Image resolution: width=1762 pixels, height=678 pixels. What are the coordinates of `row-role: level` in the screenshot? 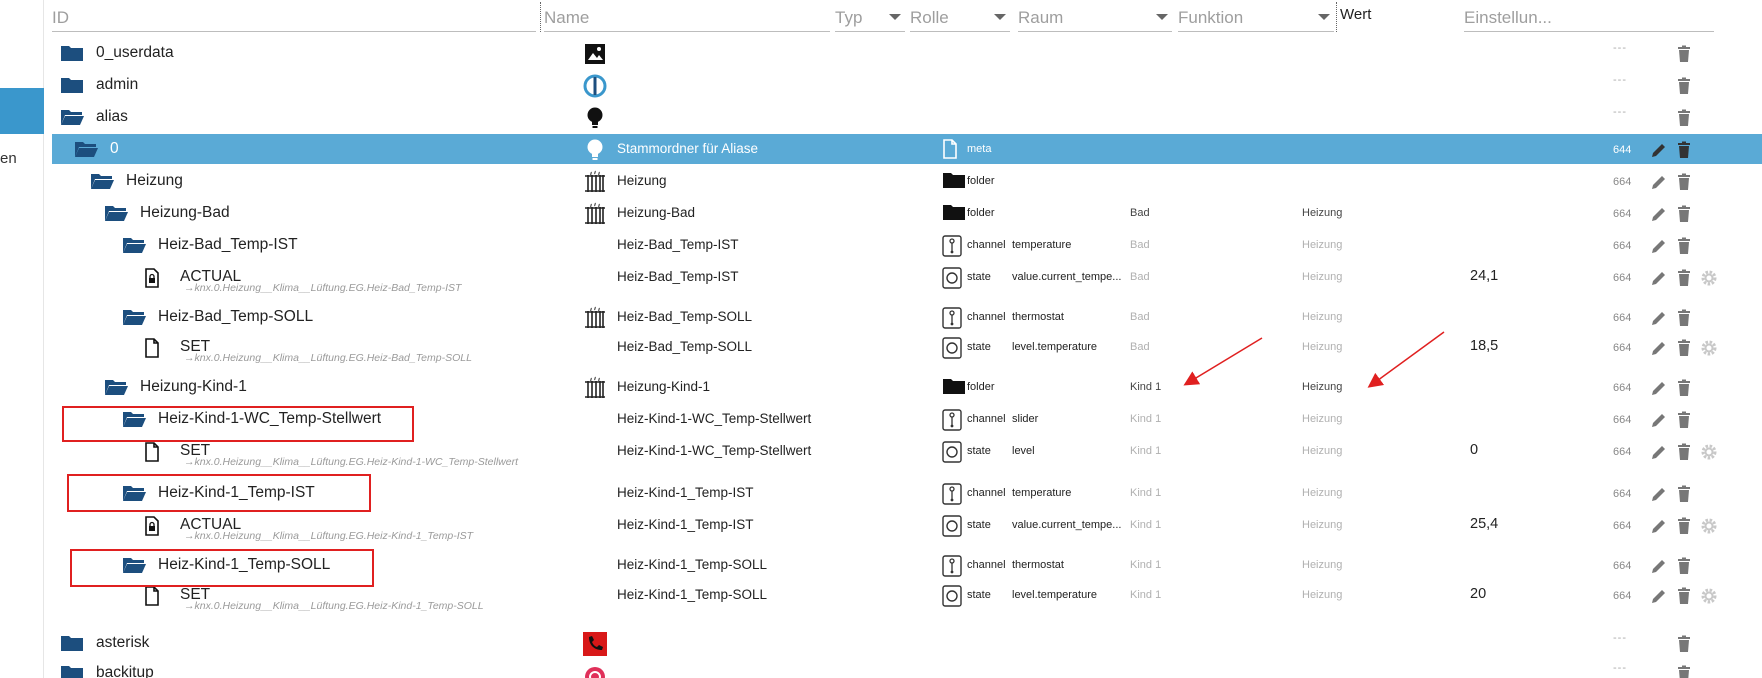 It's located at (1068, 451).